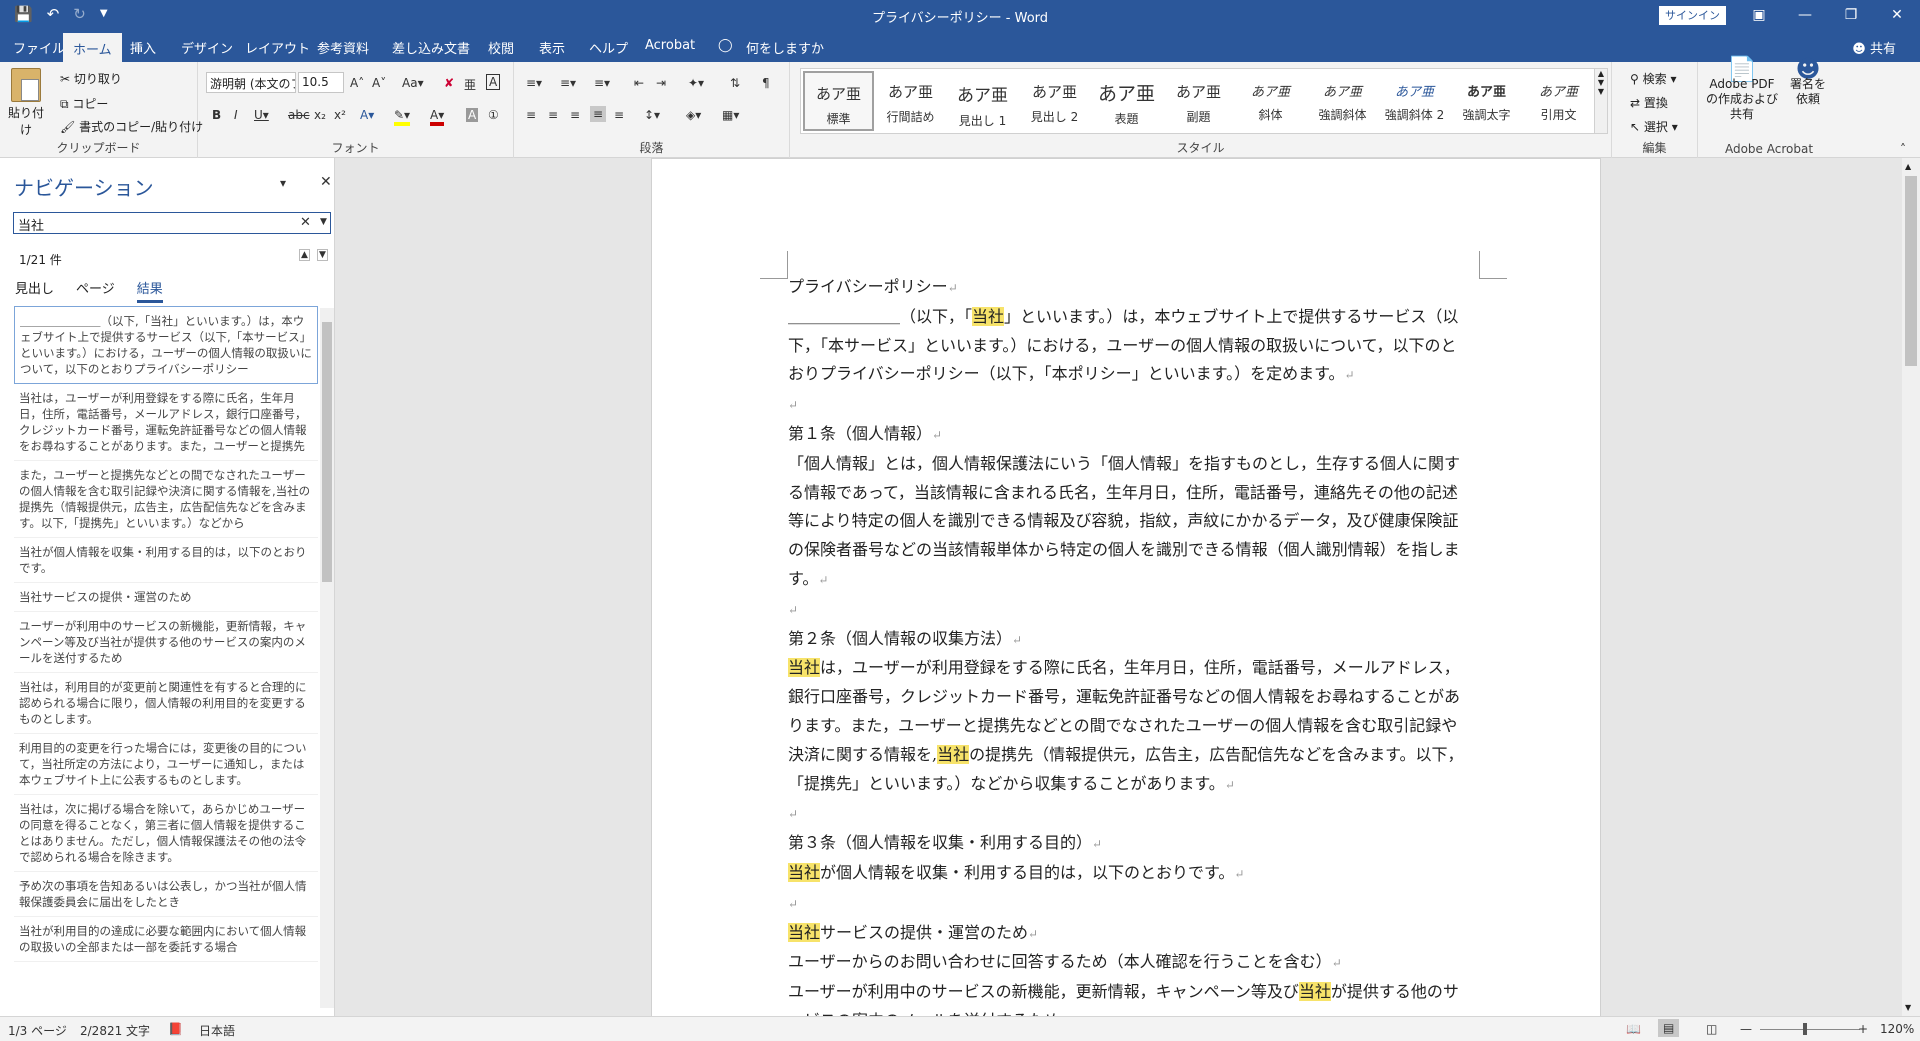  What do you see at coordinates (437, 117) in the screenshot?
I see `font-color-icon: A▾` at bounding box center [437, 117].